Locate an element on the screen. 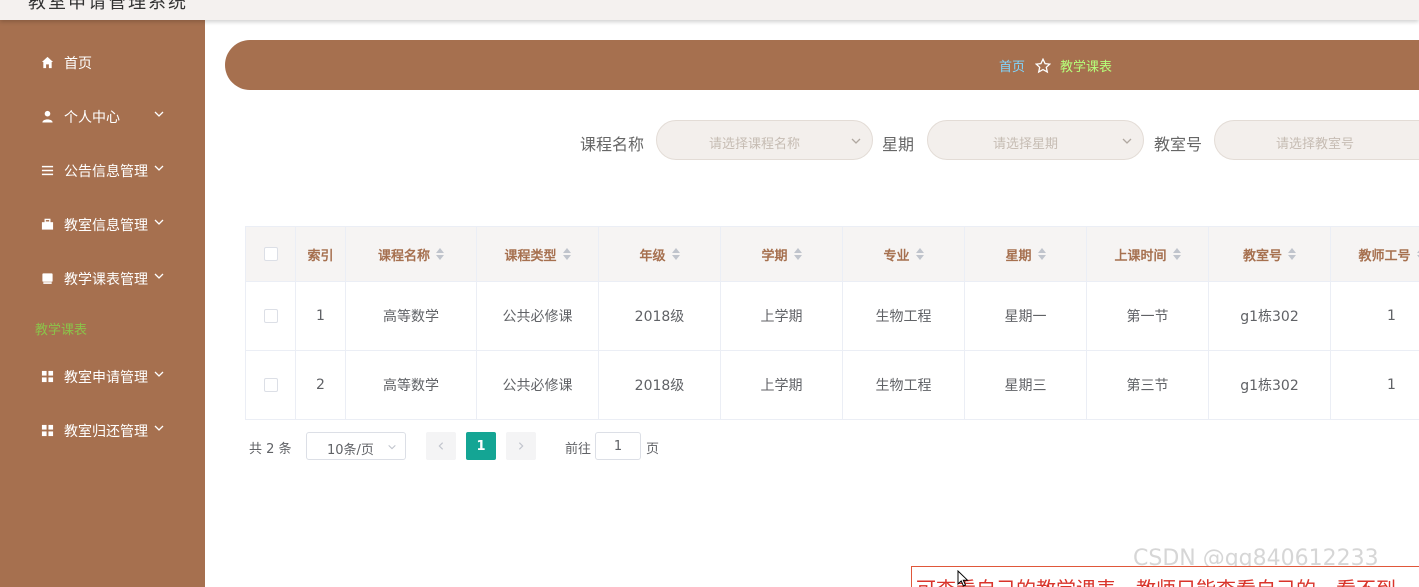 Image resolution: width=1419 pixels, height=587 pixels. sidebar-item-label: 教室归还管理 is located at coordinates (106, 432).